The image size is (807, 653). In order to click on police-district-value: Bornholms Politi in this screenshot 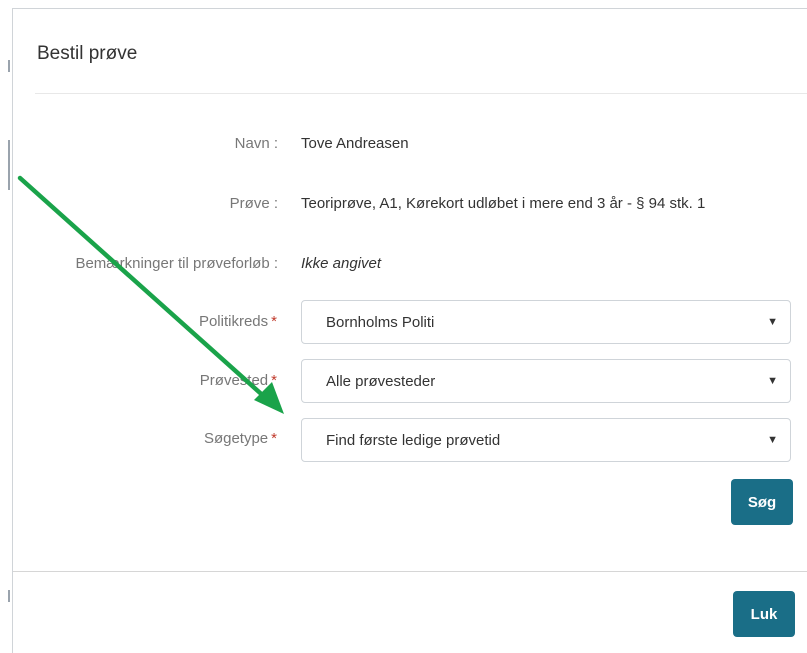, I will do `click(380, 322)`.